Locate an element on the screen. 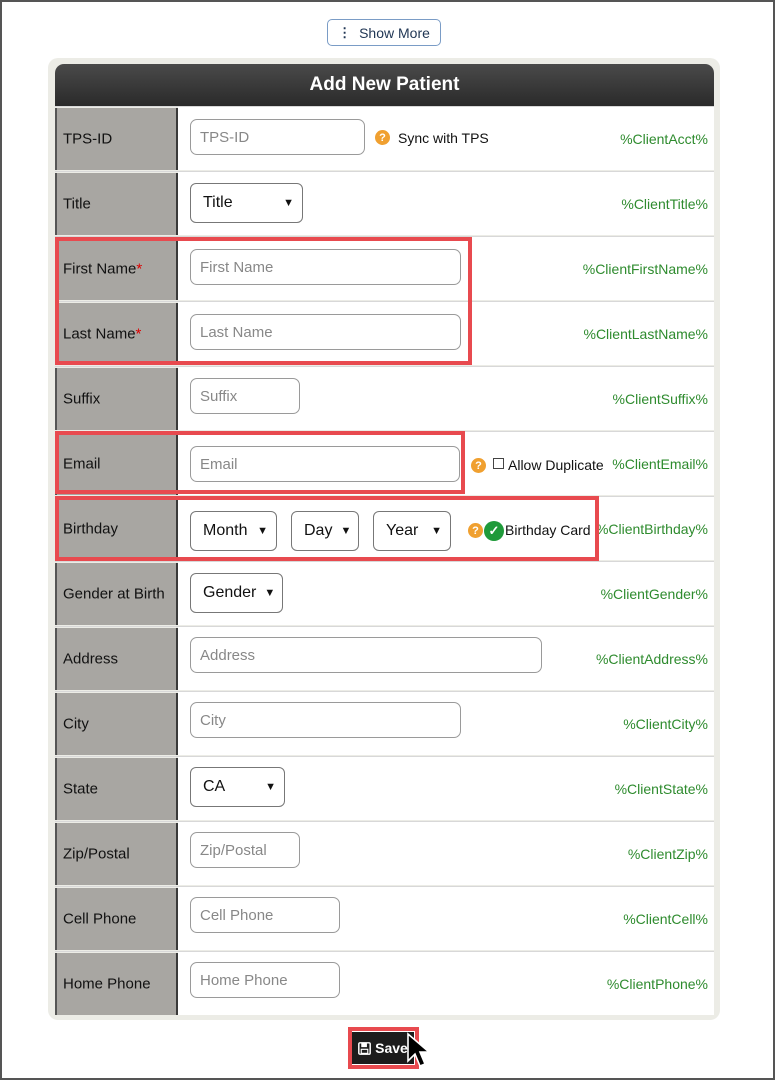  cell-phone-input is located at coordinates (265, 915).